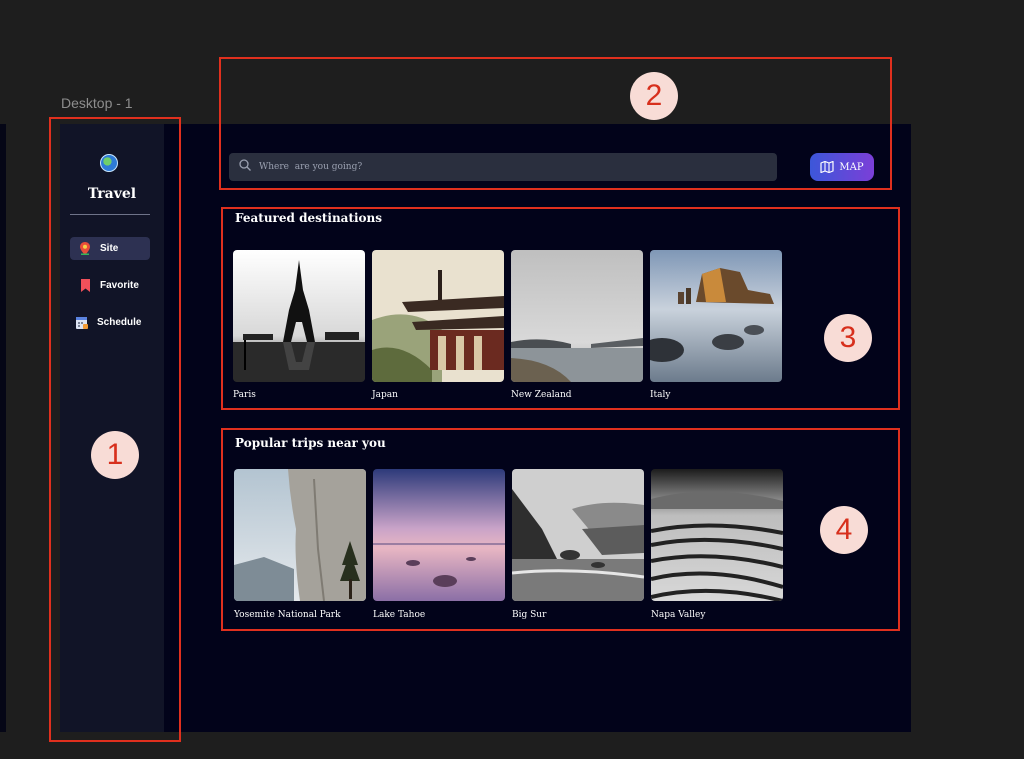 The height and width of the screenshot is (759, 1024). I want to click on frame-label: Desktop - 1, so click(97, 103).